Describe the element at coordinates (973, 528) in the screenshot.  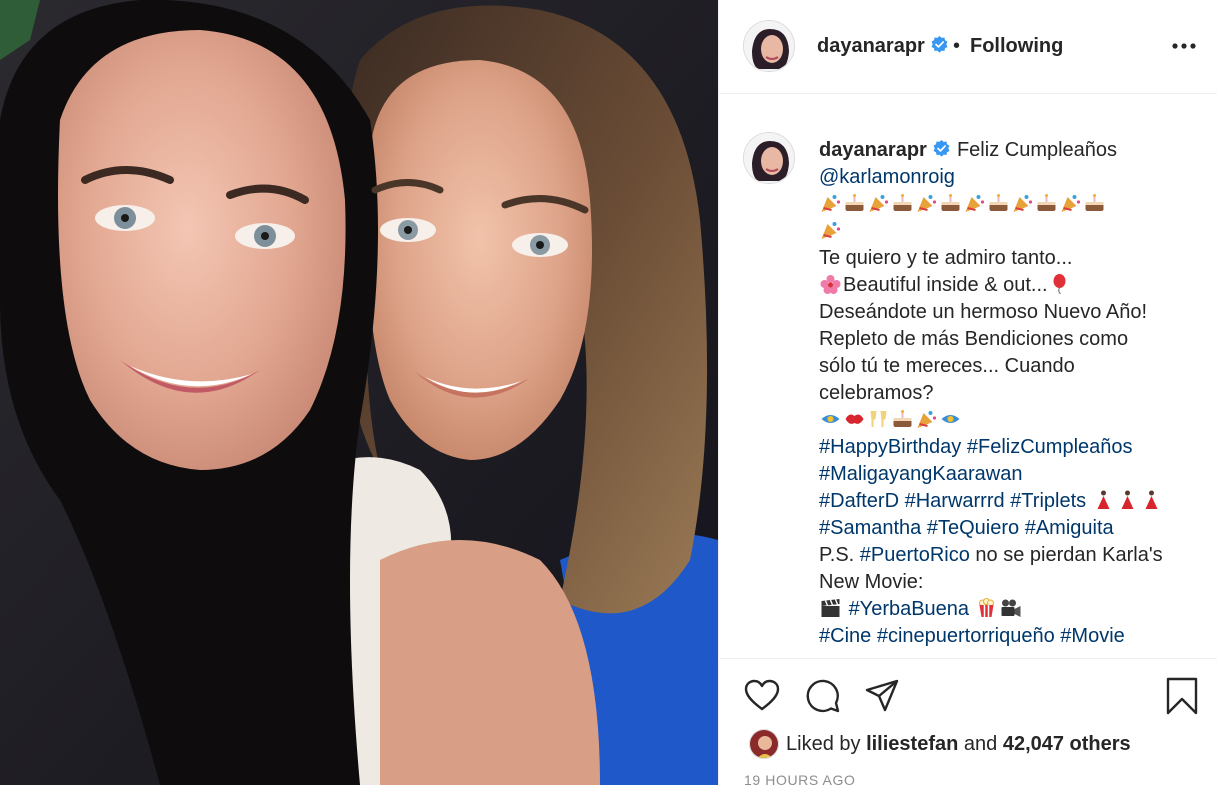
I see `hashtag-tequiero: #TeQuiero` at that location.